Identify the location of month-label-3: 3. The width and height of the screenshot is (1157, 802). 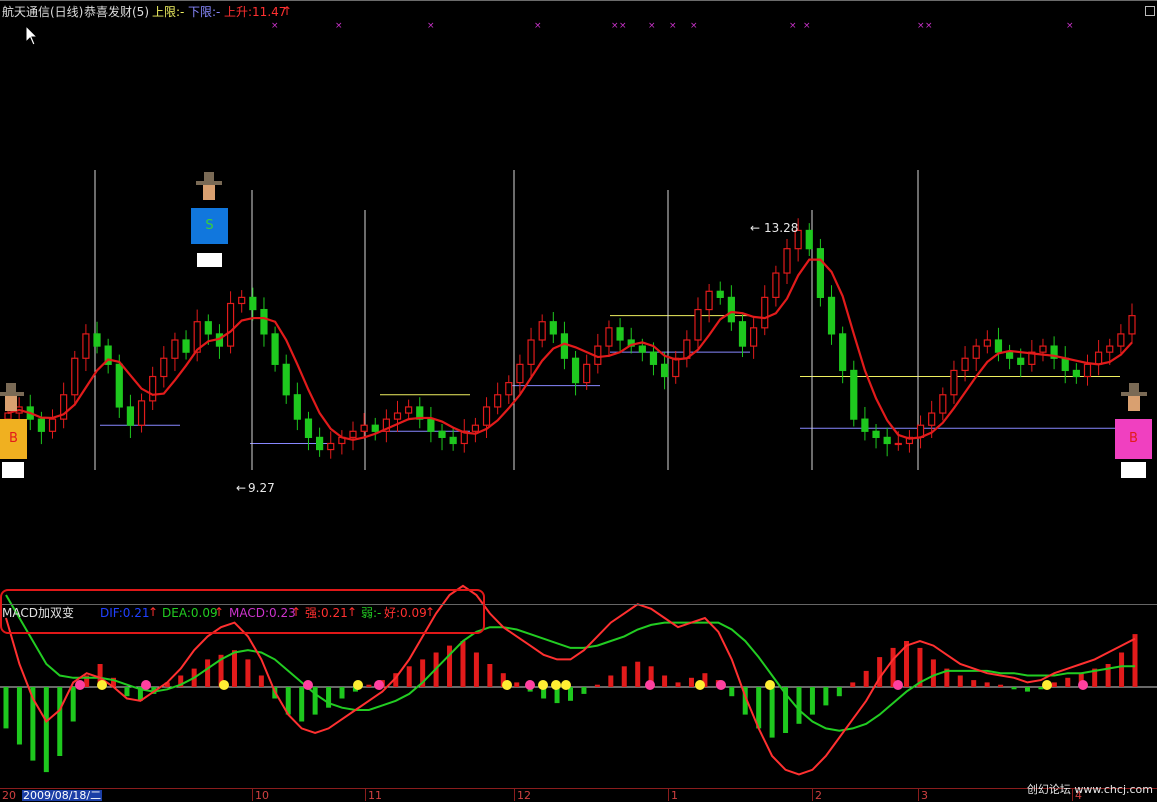
(924, 795).